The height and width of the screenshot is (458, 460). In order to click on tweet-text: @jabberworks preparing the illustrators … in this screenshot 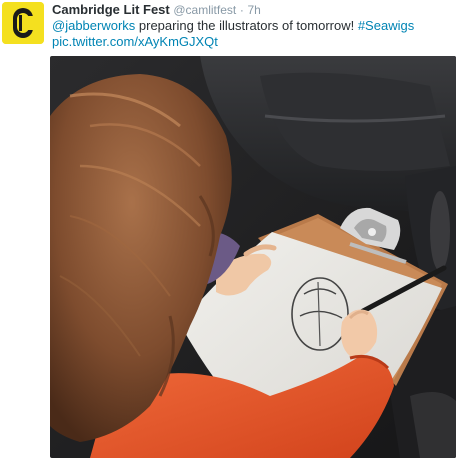, I will do `click(252, 26)`.